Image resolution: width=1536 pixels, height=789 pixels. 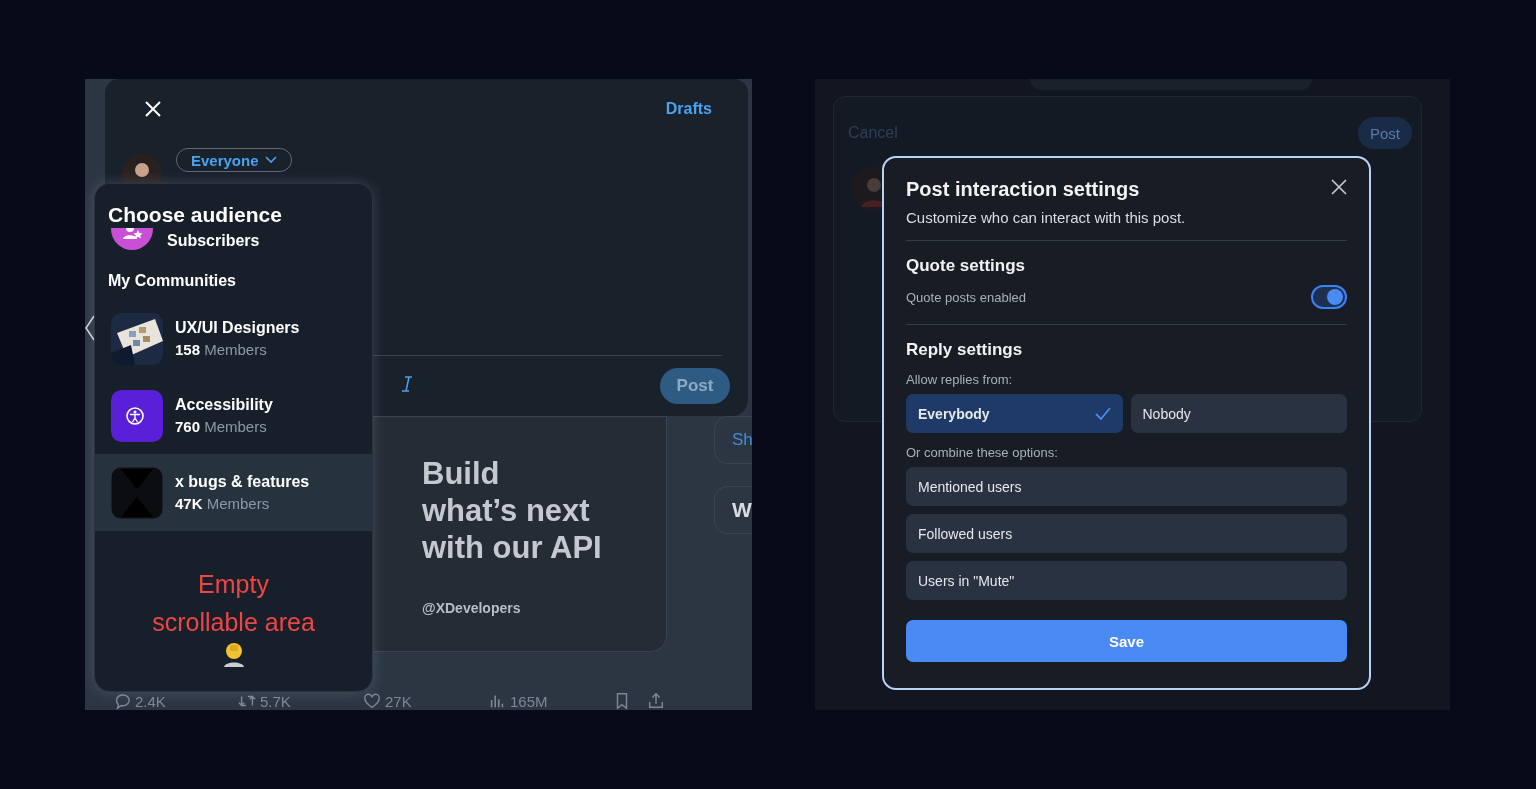 I want to click on accessibility-icon, so click(x=137, y=415).